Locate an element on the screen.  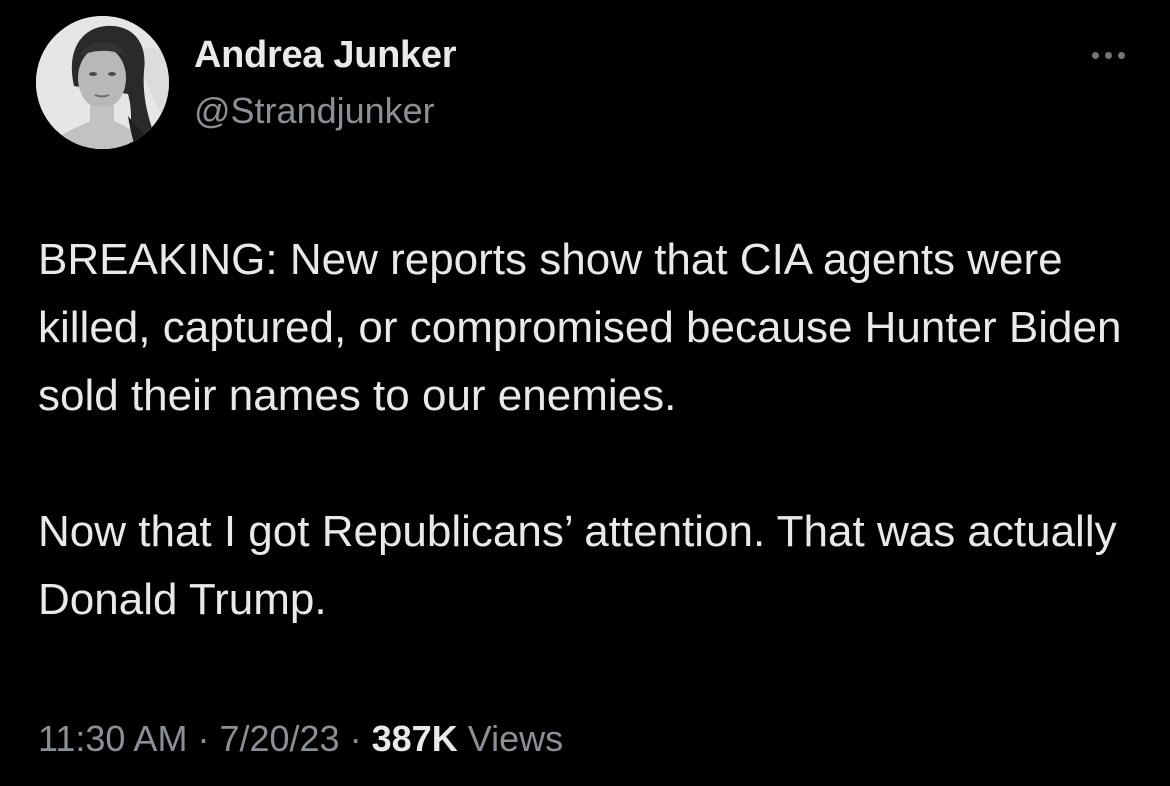
views-count: 387K is located at coordinates (415, 738).